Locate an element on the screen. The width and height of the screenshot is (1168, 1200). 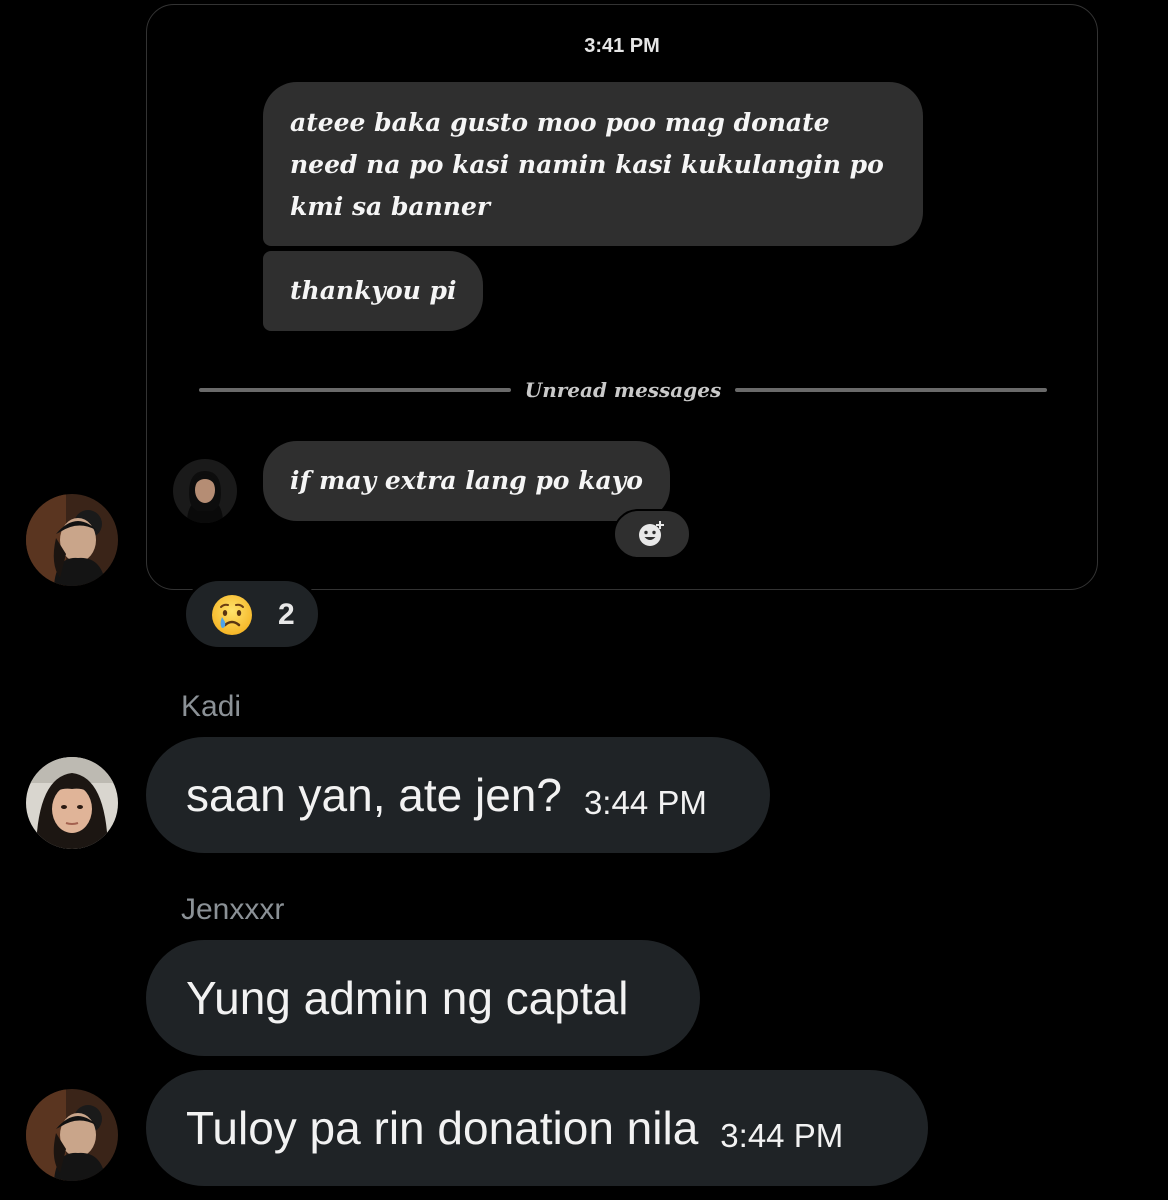
sender-name: Jenxxxr is located at coordinates (233, 909).